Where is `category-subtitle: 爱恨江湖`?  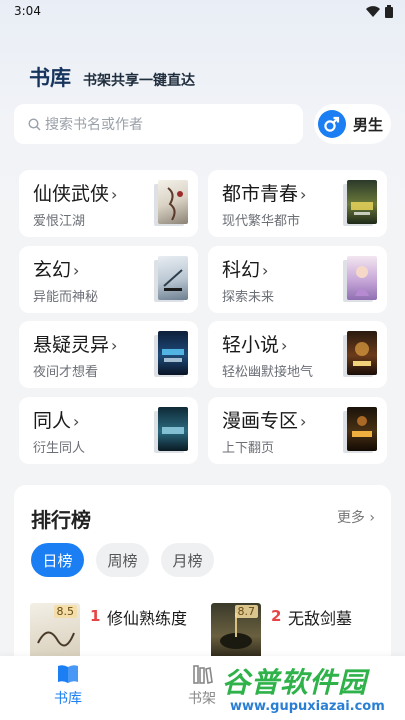
category-subtitle: 爱恨江湖 is located at coordinates (59, 221).